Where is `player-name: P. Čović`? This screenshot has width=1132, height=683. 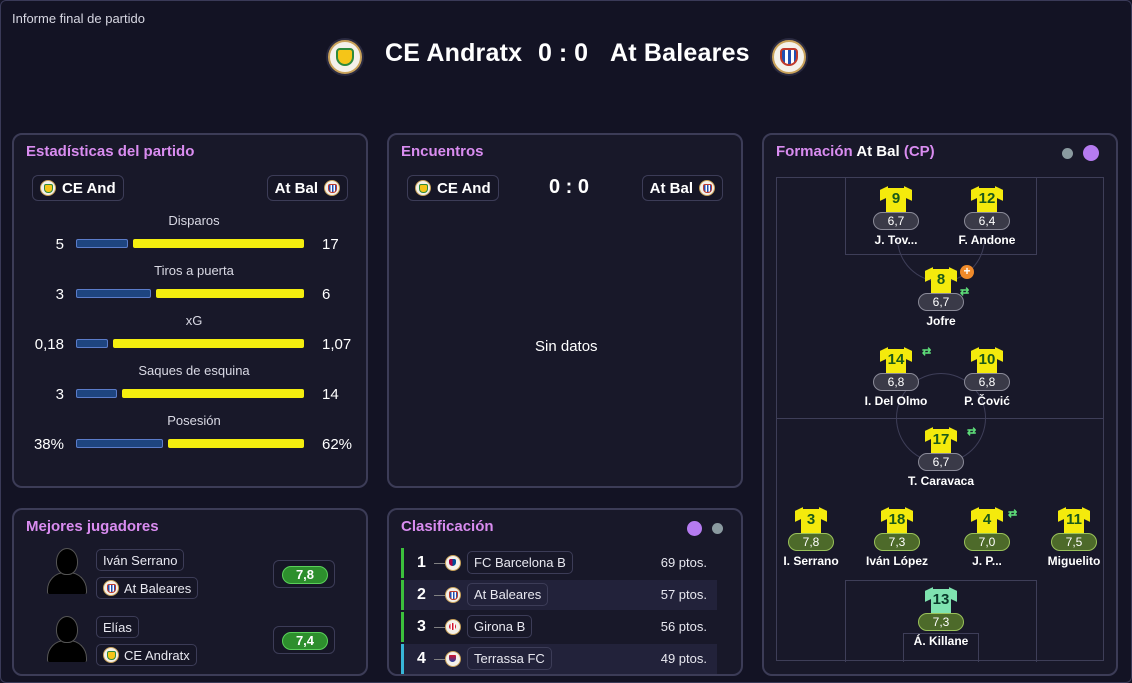
player-name: P. Čović is located at coordinates (987, 401).